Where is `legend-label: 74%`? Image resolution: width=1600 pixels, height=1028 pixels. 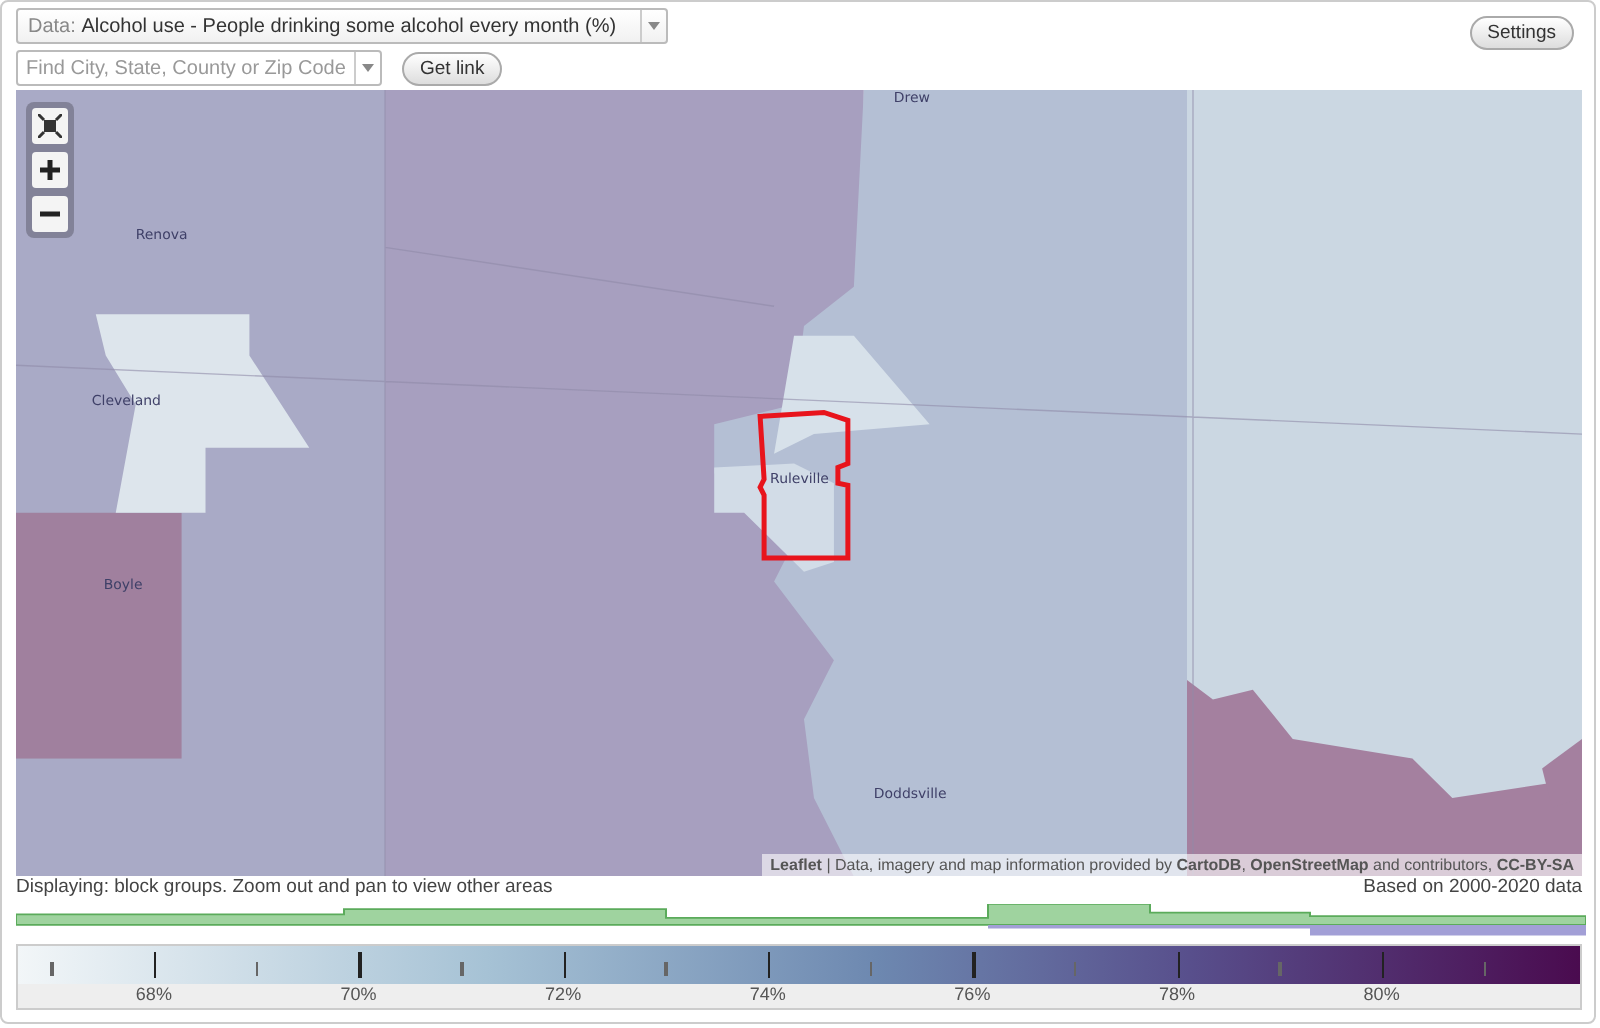
legend-label: 74% is located at coordinates (767, 994).